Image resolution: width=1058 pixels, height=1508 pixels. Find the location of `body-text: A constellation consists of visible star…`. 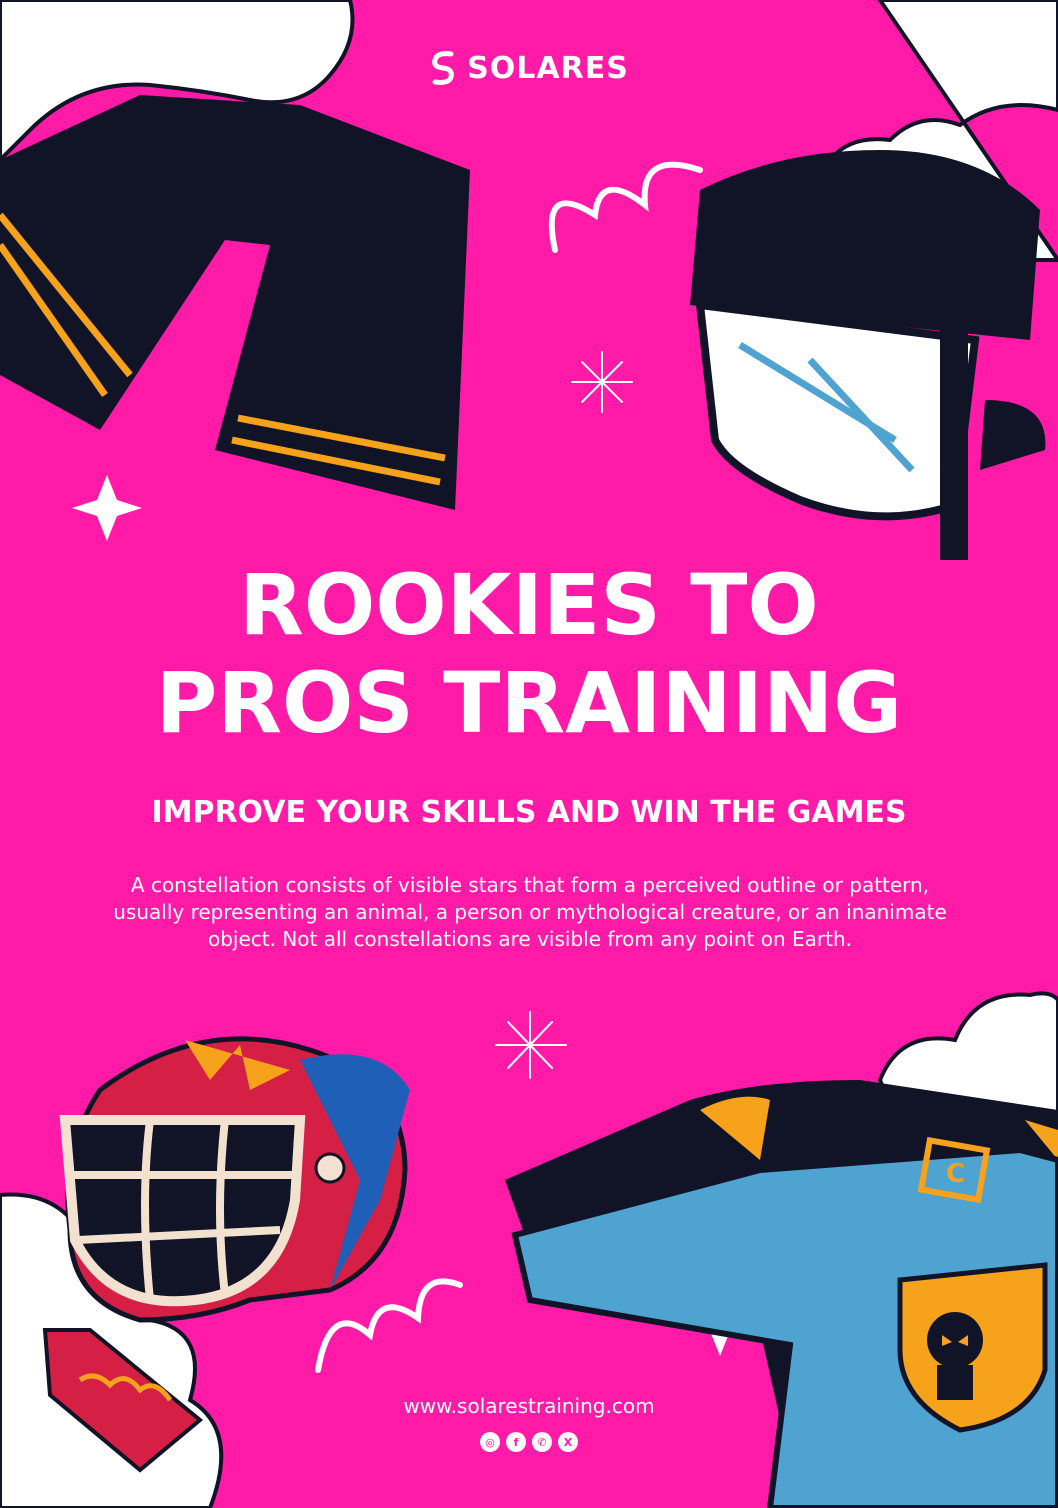

body-text: A constellation consists of visible star… is located at coordinates (530, 912).